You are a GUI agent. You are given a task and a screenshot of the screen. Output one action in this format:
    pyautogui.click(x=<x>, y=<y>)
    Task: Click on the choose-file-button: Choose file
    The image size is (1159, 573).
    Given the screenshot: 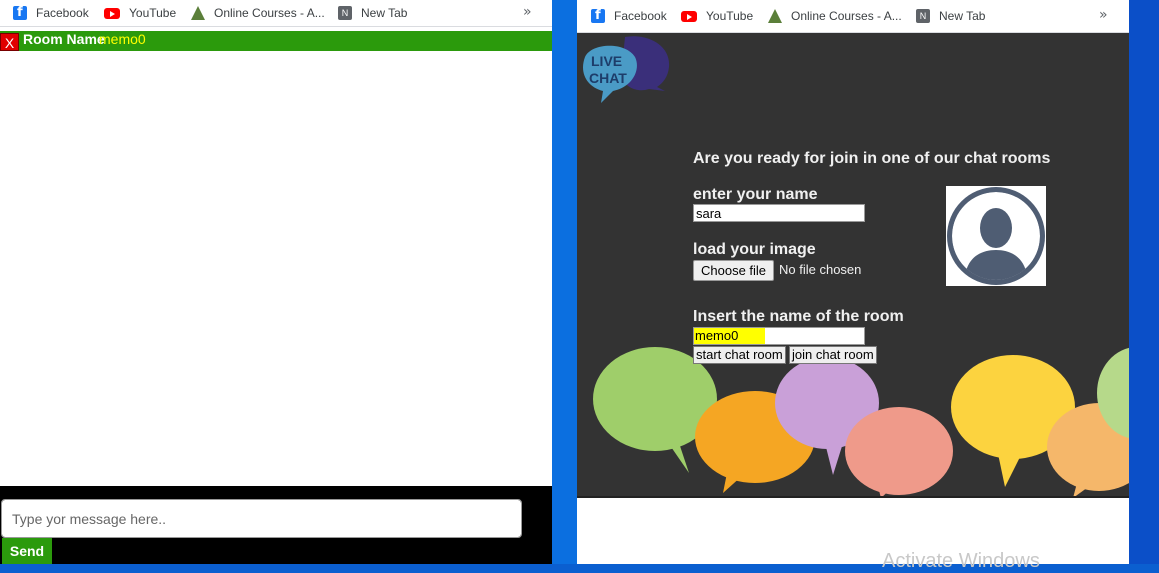 What is the action you would take?
    pyautogui.click(x=734, y=270)
    